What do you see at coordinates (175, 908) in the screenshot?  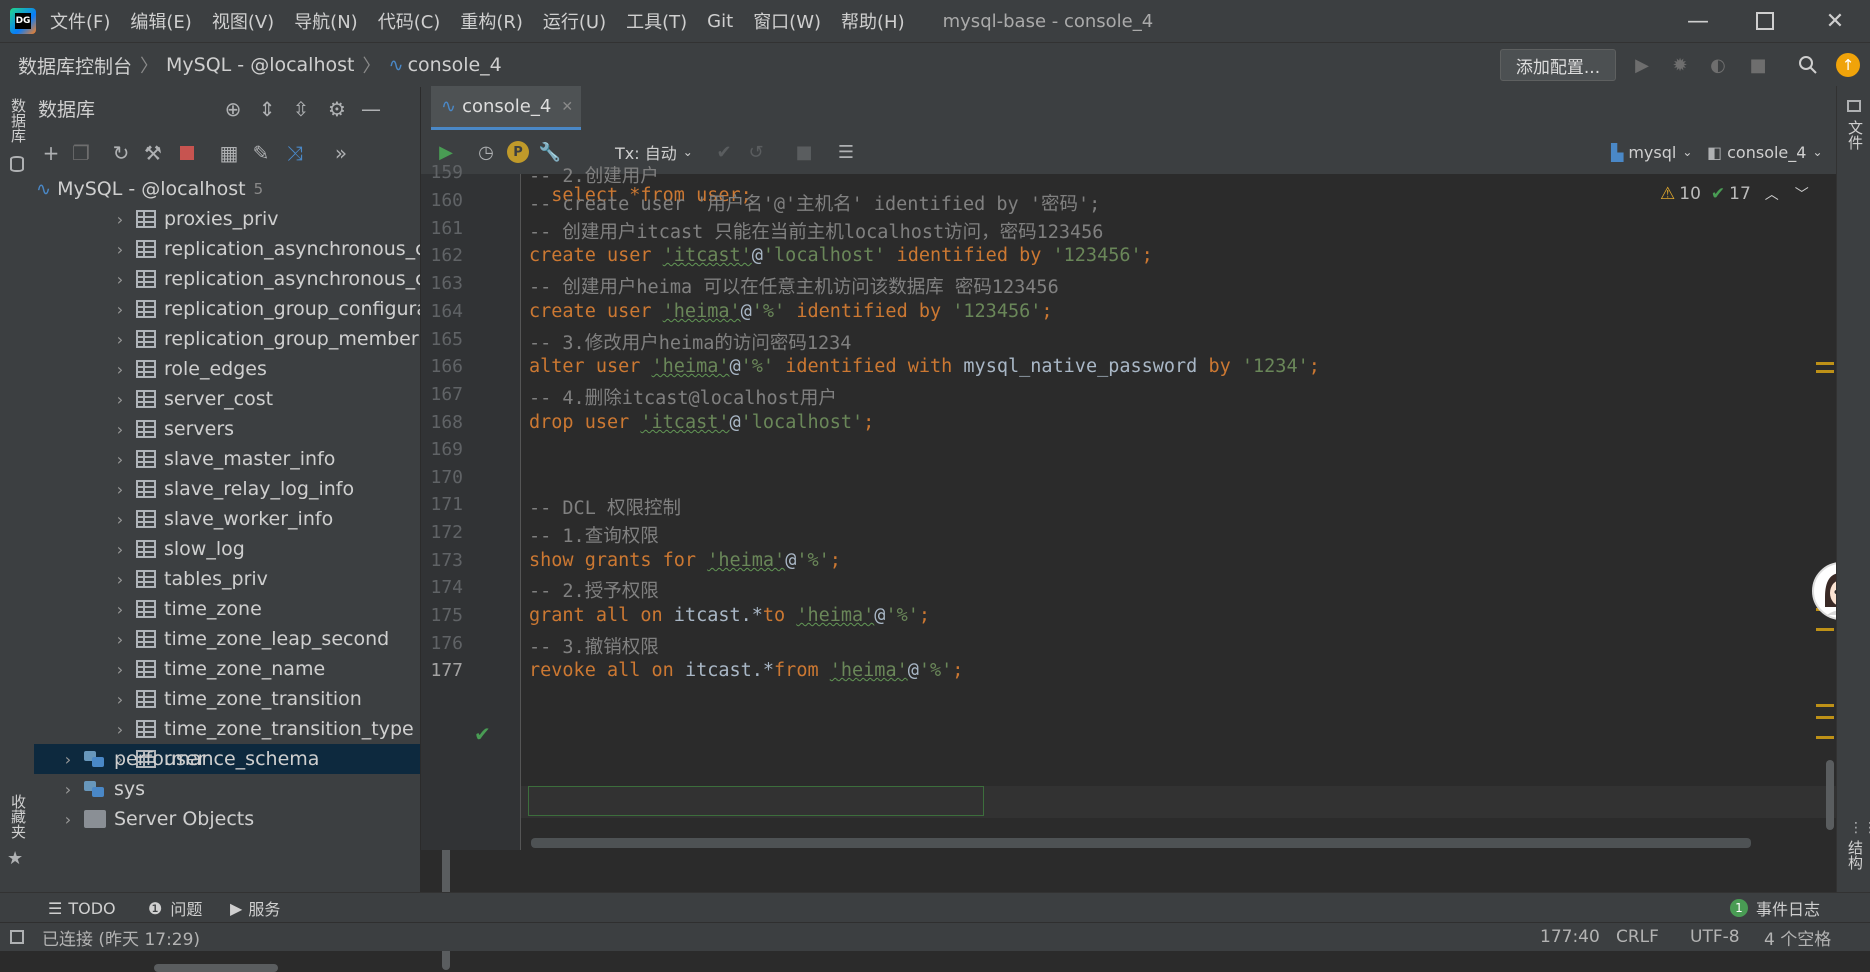 I see `problems-tab: ❶ 问题` at bounding box center [175, 908].